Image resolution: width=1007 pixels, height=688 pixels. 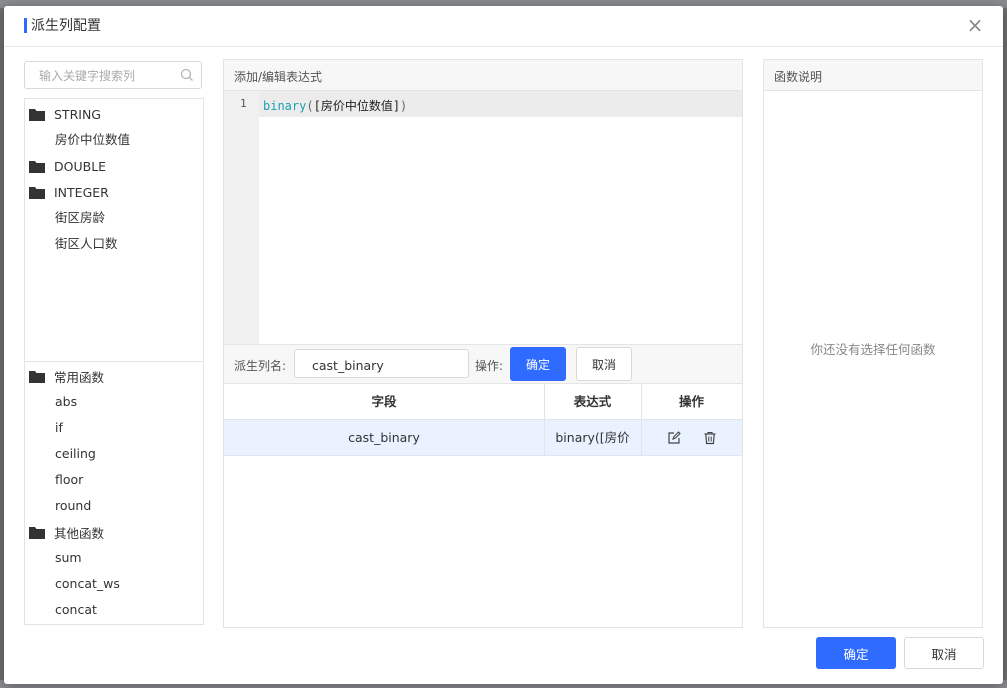 I want to click on tree-folder-string: STRING, so click(x=65, y=114).